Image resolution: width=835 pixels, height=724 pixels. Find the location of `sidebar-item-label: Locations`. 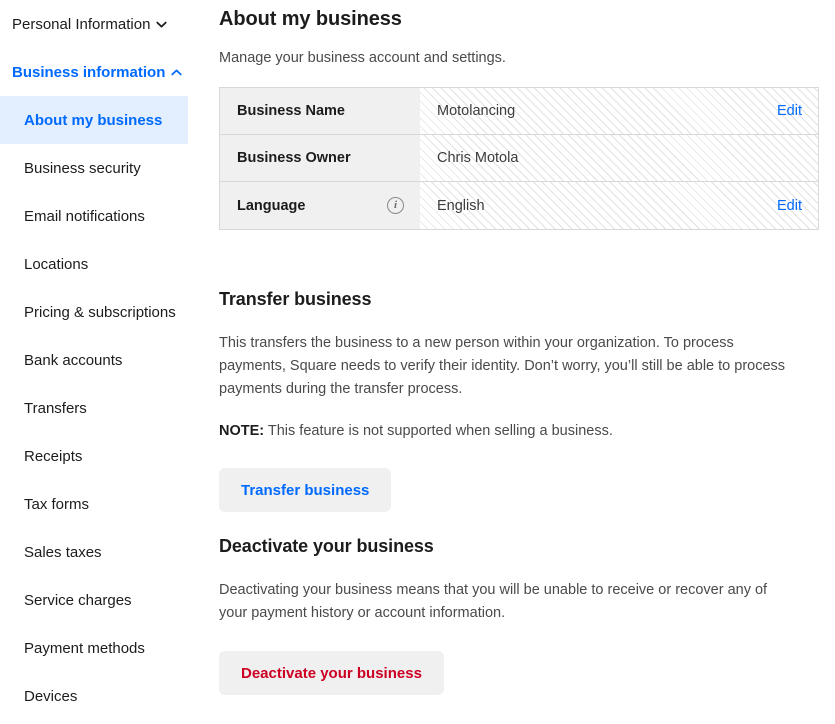

sidebar-item-label: Locations is located at coordinates (56, 264).